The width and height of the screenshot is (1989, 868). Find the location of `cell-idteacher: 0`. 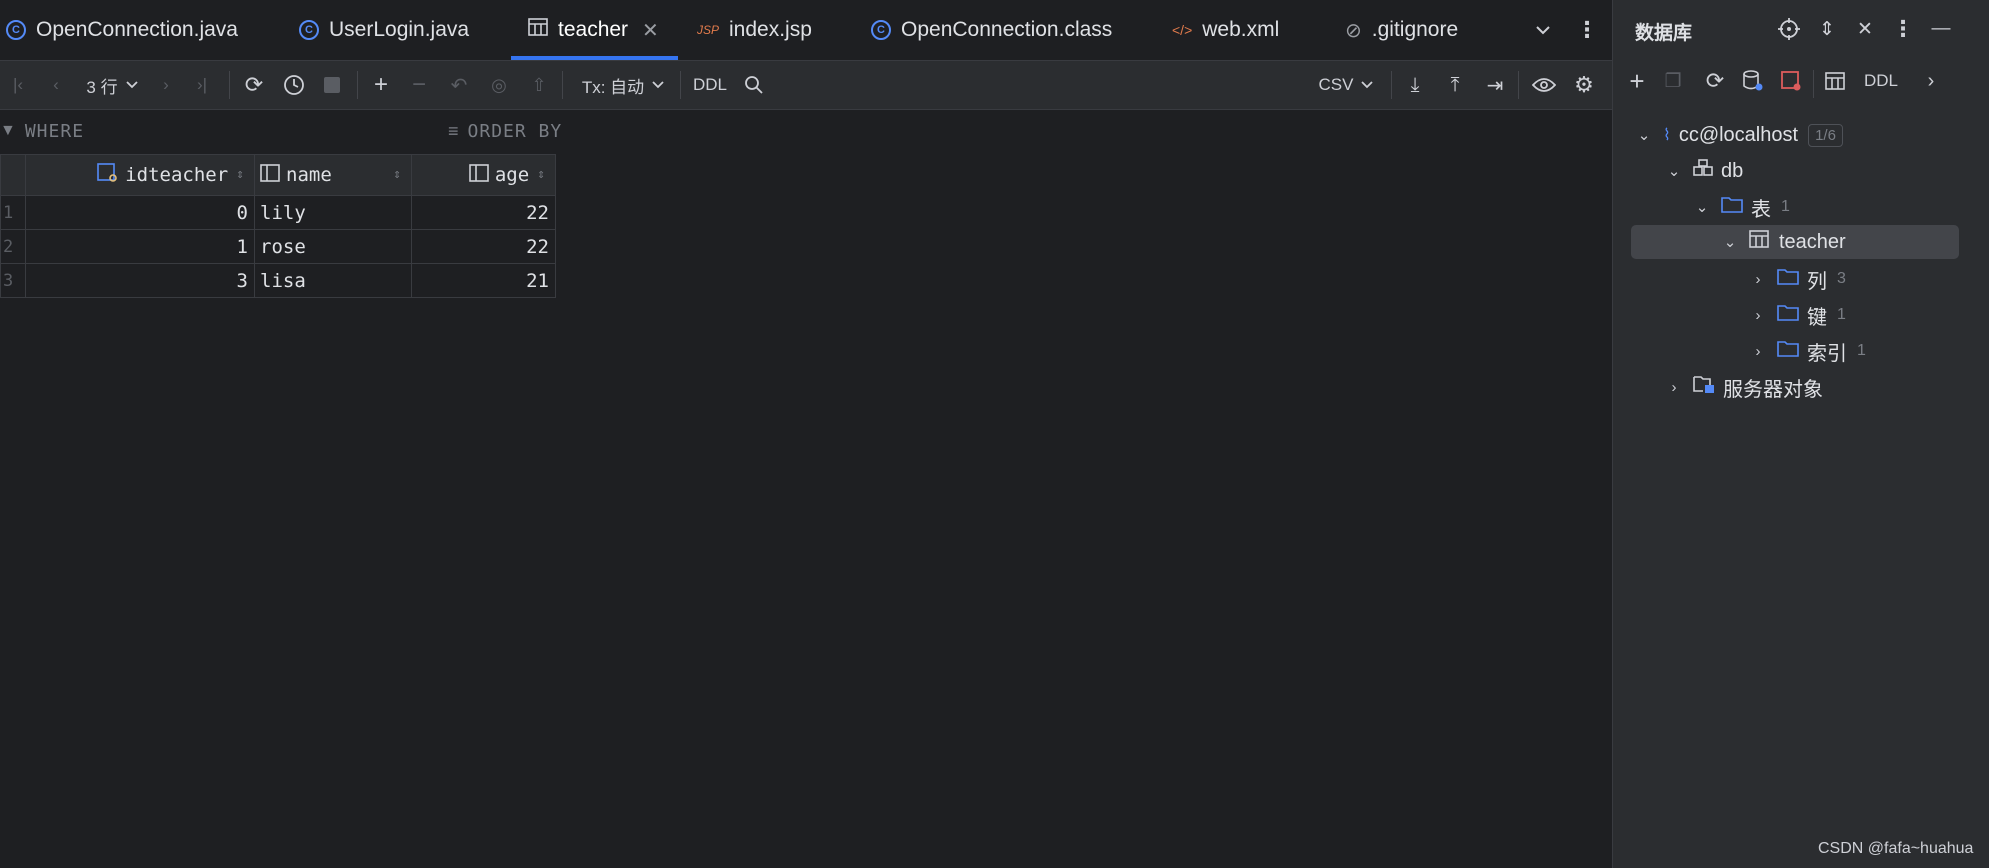

cell-idteacher: 0 is located at coordinates (140, 212).